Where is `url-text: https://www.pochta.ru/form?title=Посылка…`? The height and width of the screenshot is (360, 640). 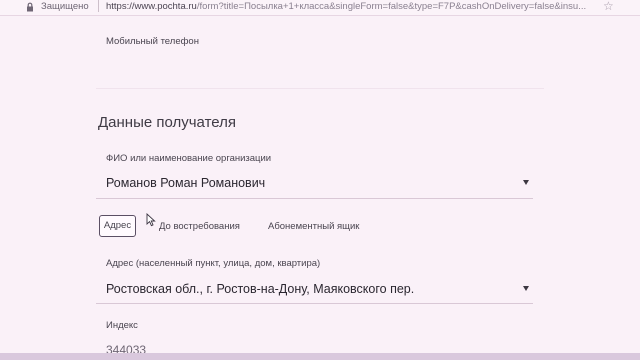 url-text: https://www.pochta.ru/form?title=Посылка… is located at coordinates (346, 6).